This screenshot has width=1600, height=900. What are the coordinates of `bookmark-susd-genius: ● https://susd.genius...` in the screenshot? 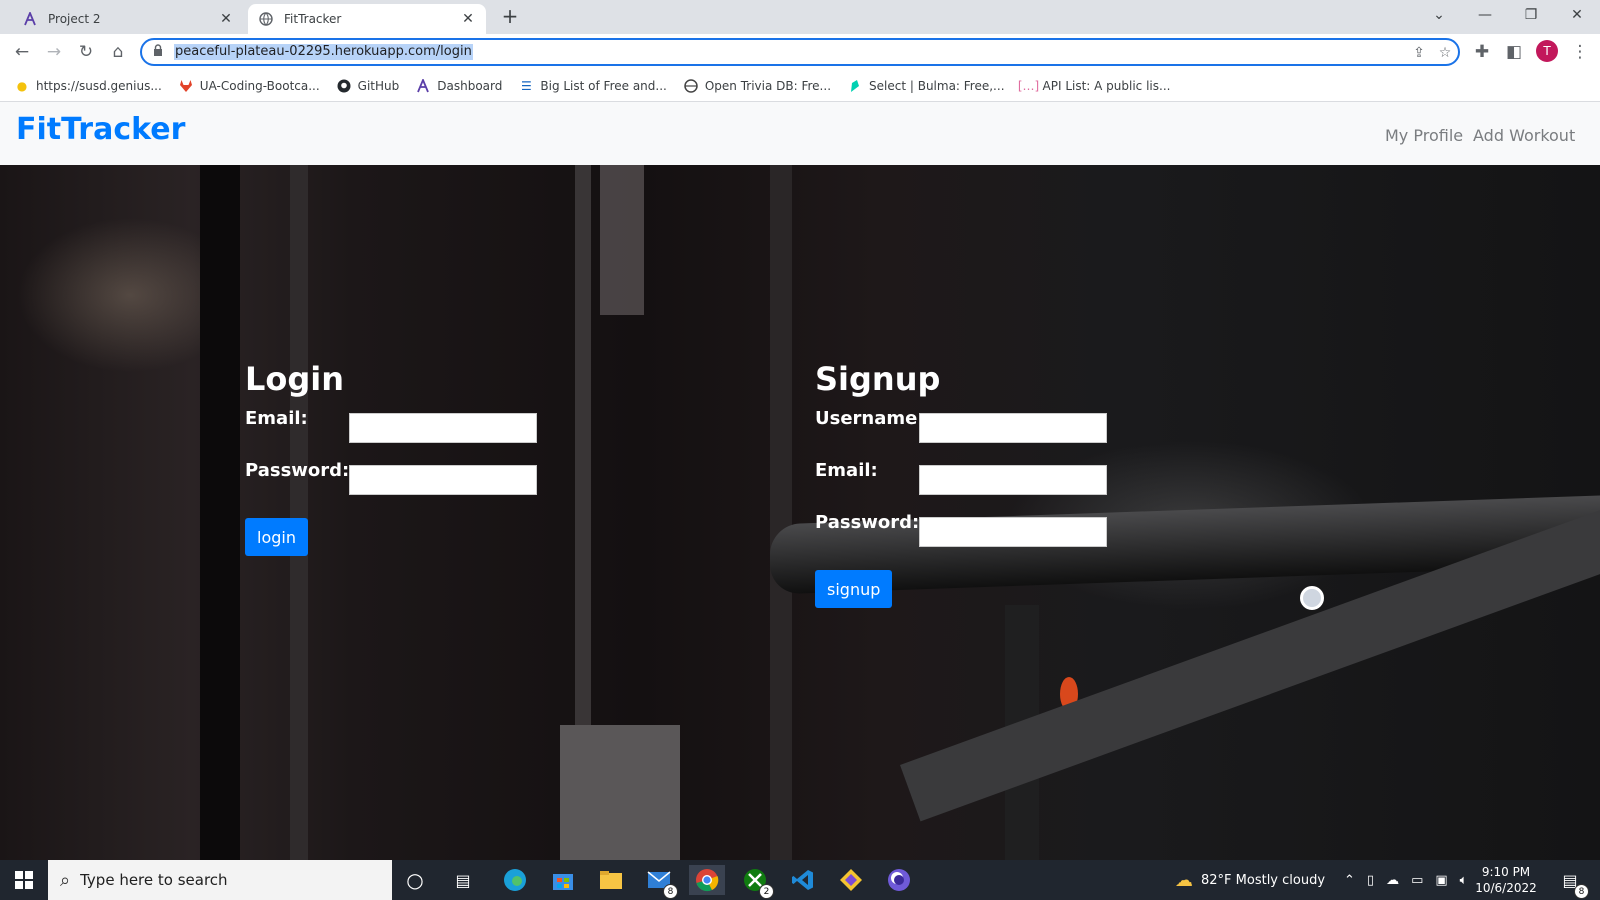 It's located at (88, 86).